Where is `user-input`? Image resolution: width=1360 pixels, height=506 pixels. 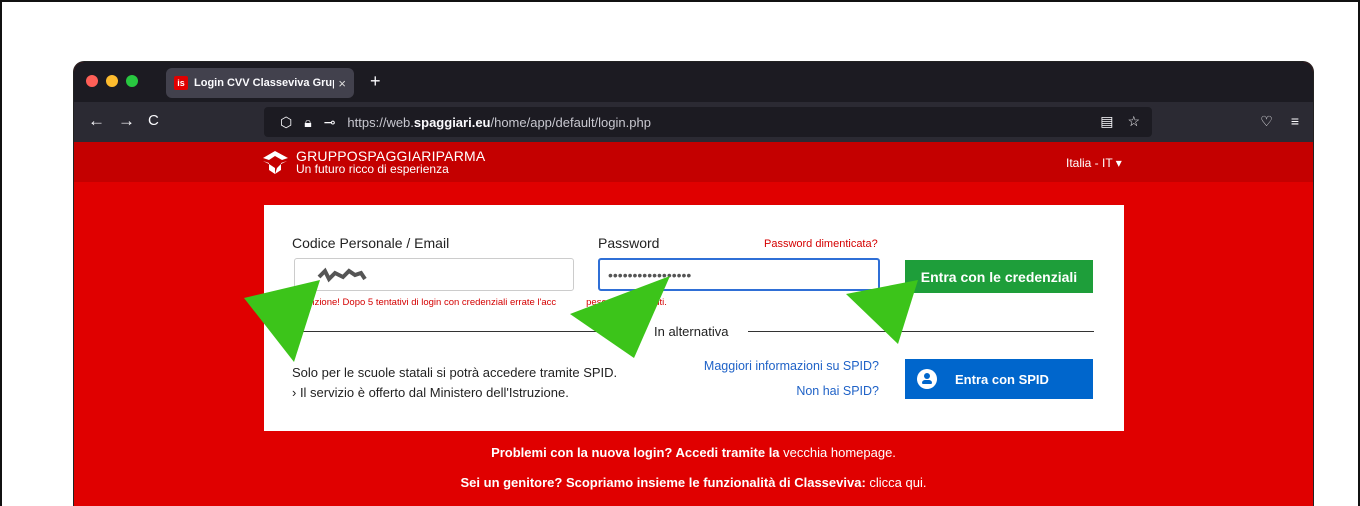 user-input is located at coordinates (434, 274).